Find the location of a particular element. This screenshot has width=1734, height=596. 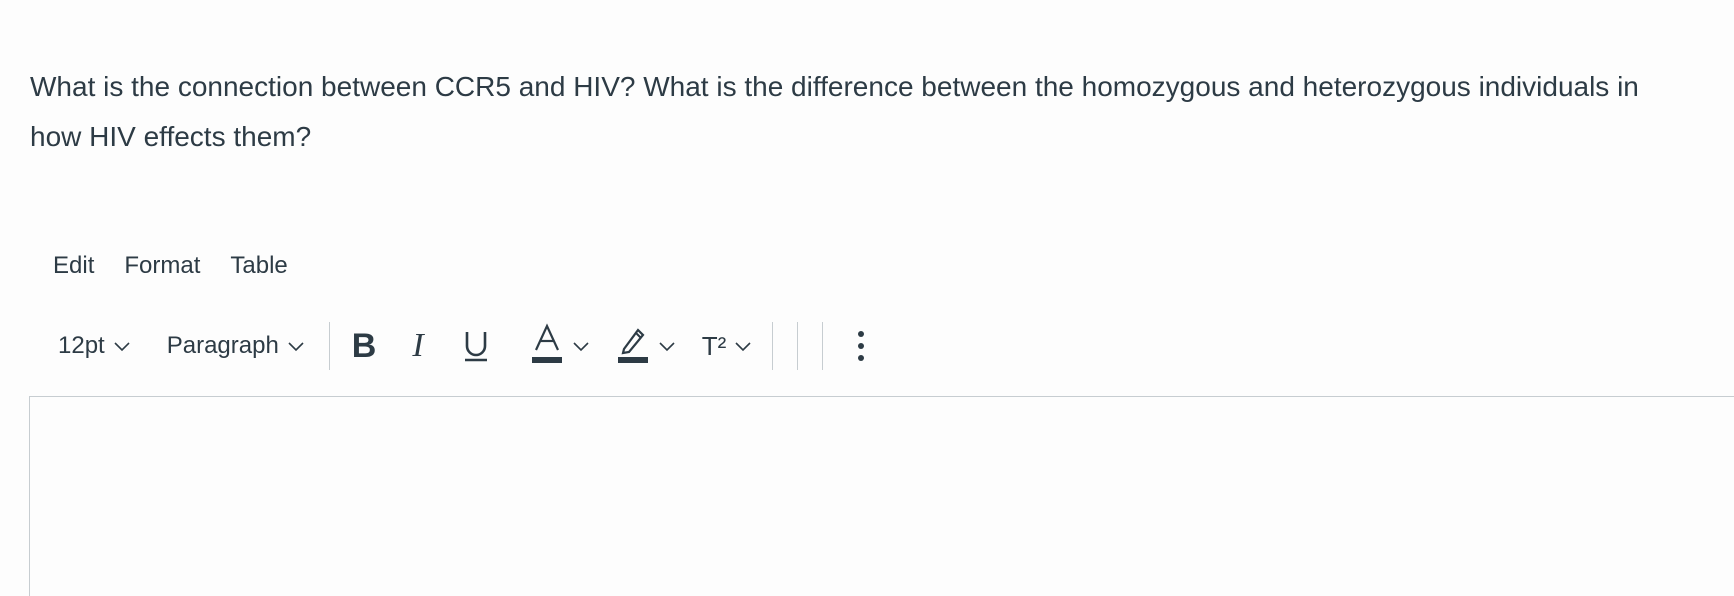

font-size-select: 12pt is located at coordinates (95, 346).